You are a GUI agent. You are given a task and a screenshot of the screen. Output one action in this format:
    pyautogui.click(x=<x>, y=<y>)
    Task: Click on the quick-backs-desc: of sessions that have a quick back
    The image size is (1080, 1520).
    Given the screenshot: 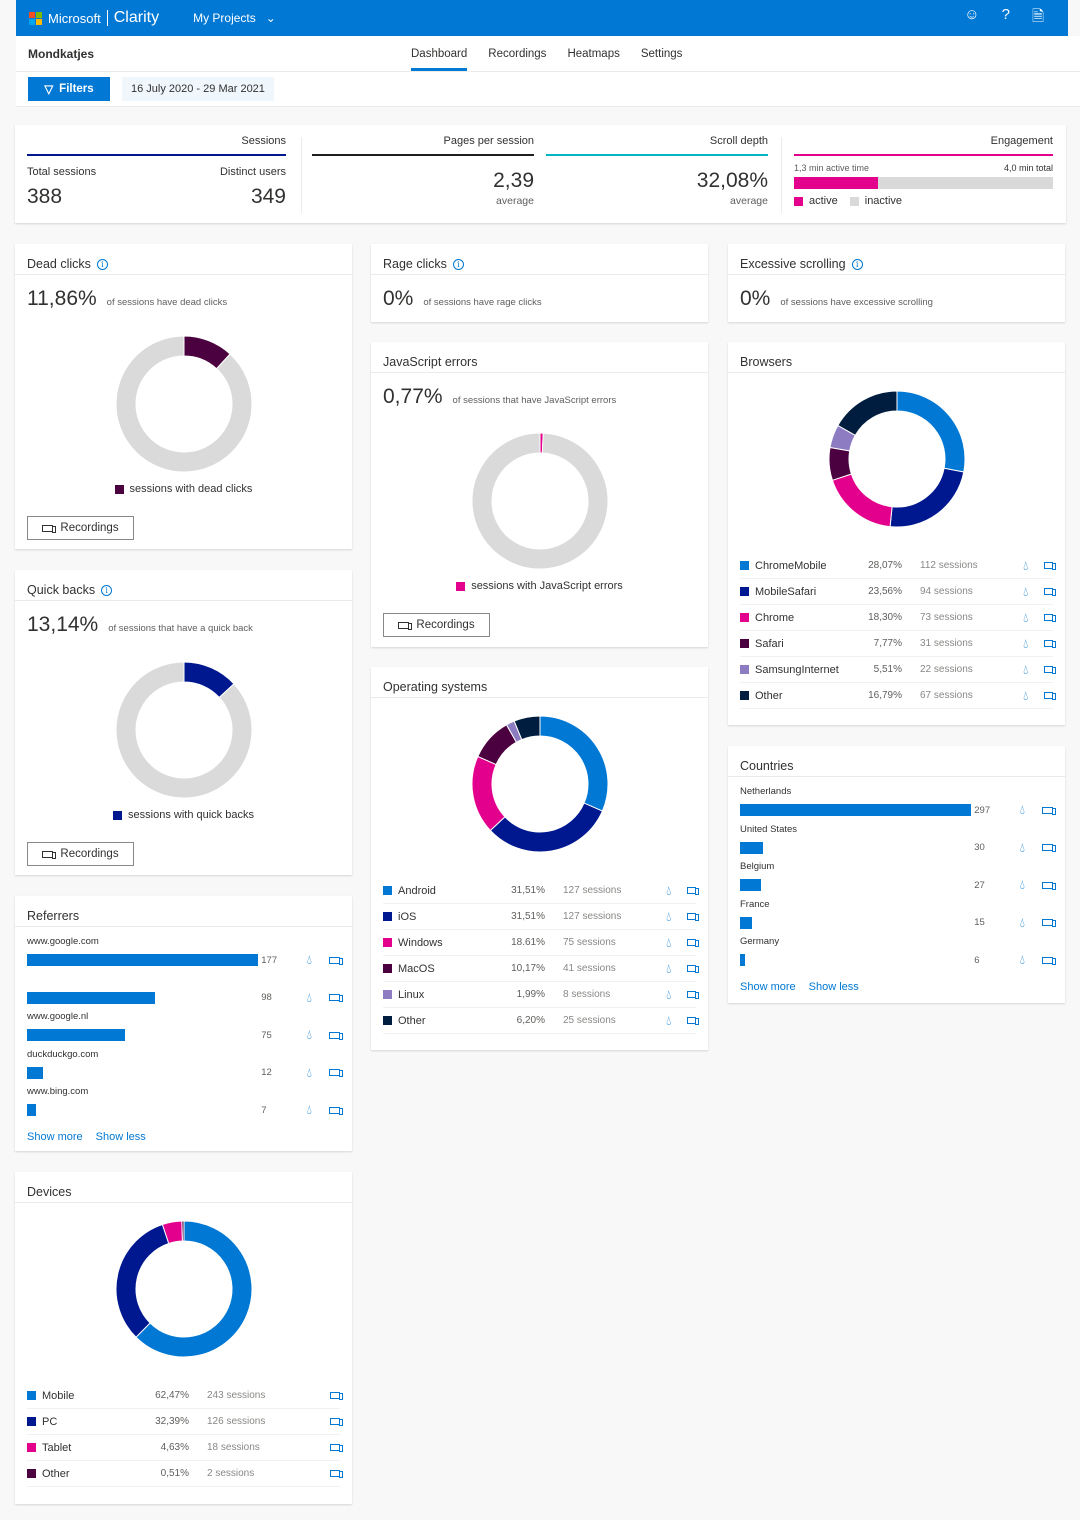 What is the action you would take?
    pyautogui.click(x=180, y=628)
    